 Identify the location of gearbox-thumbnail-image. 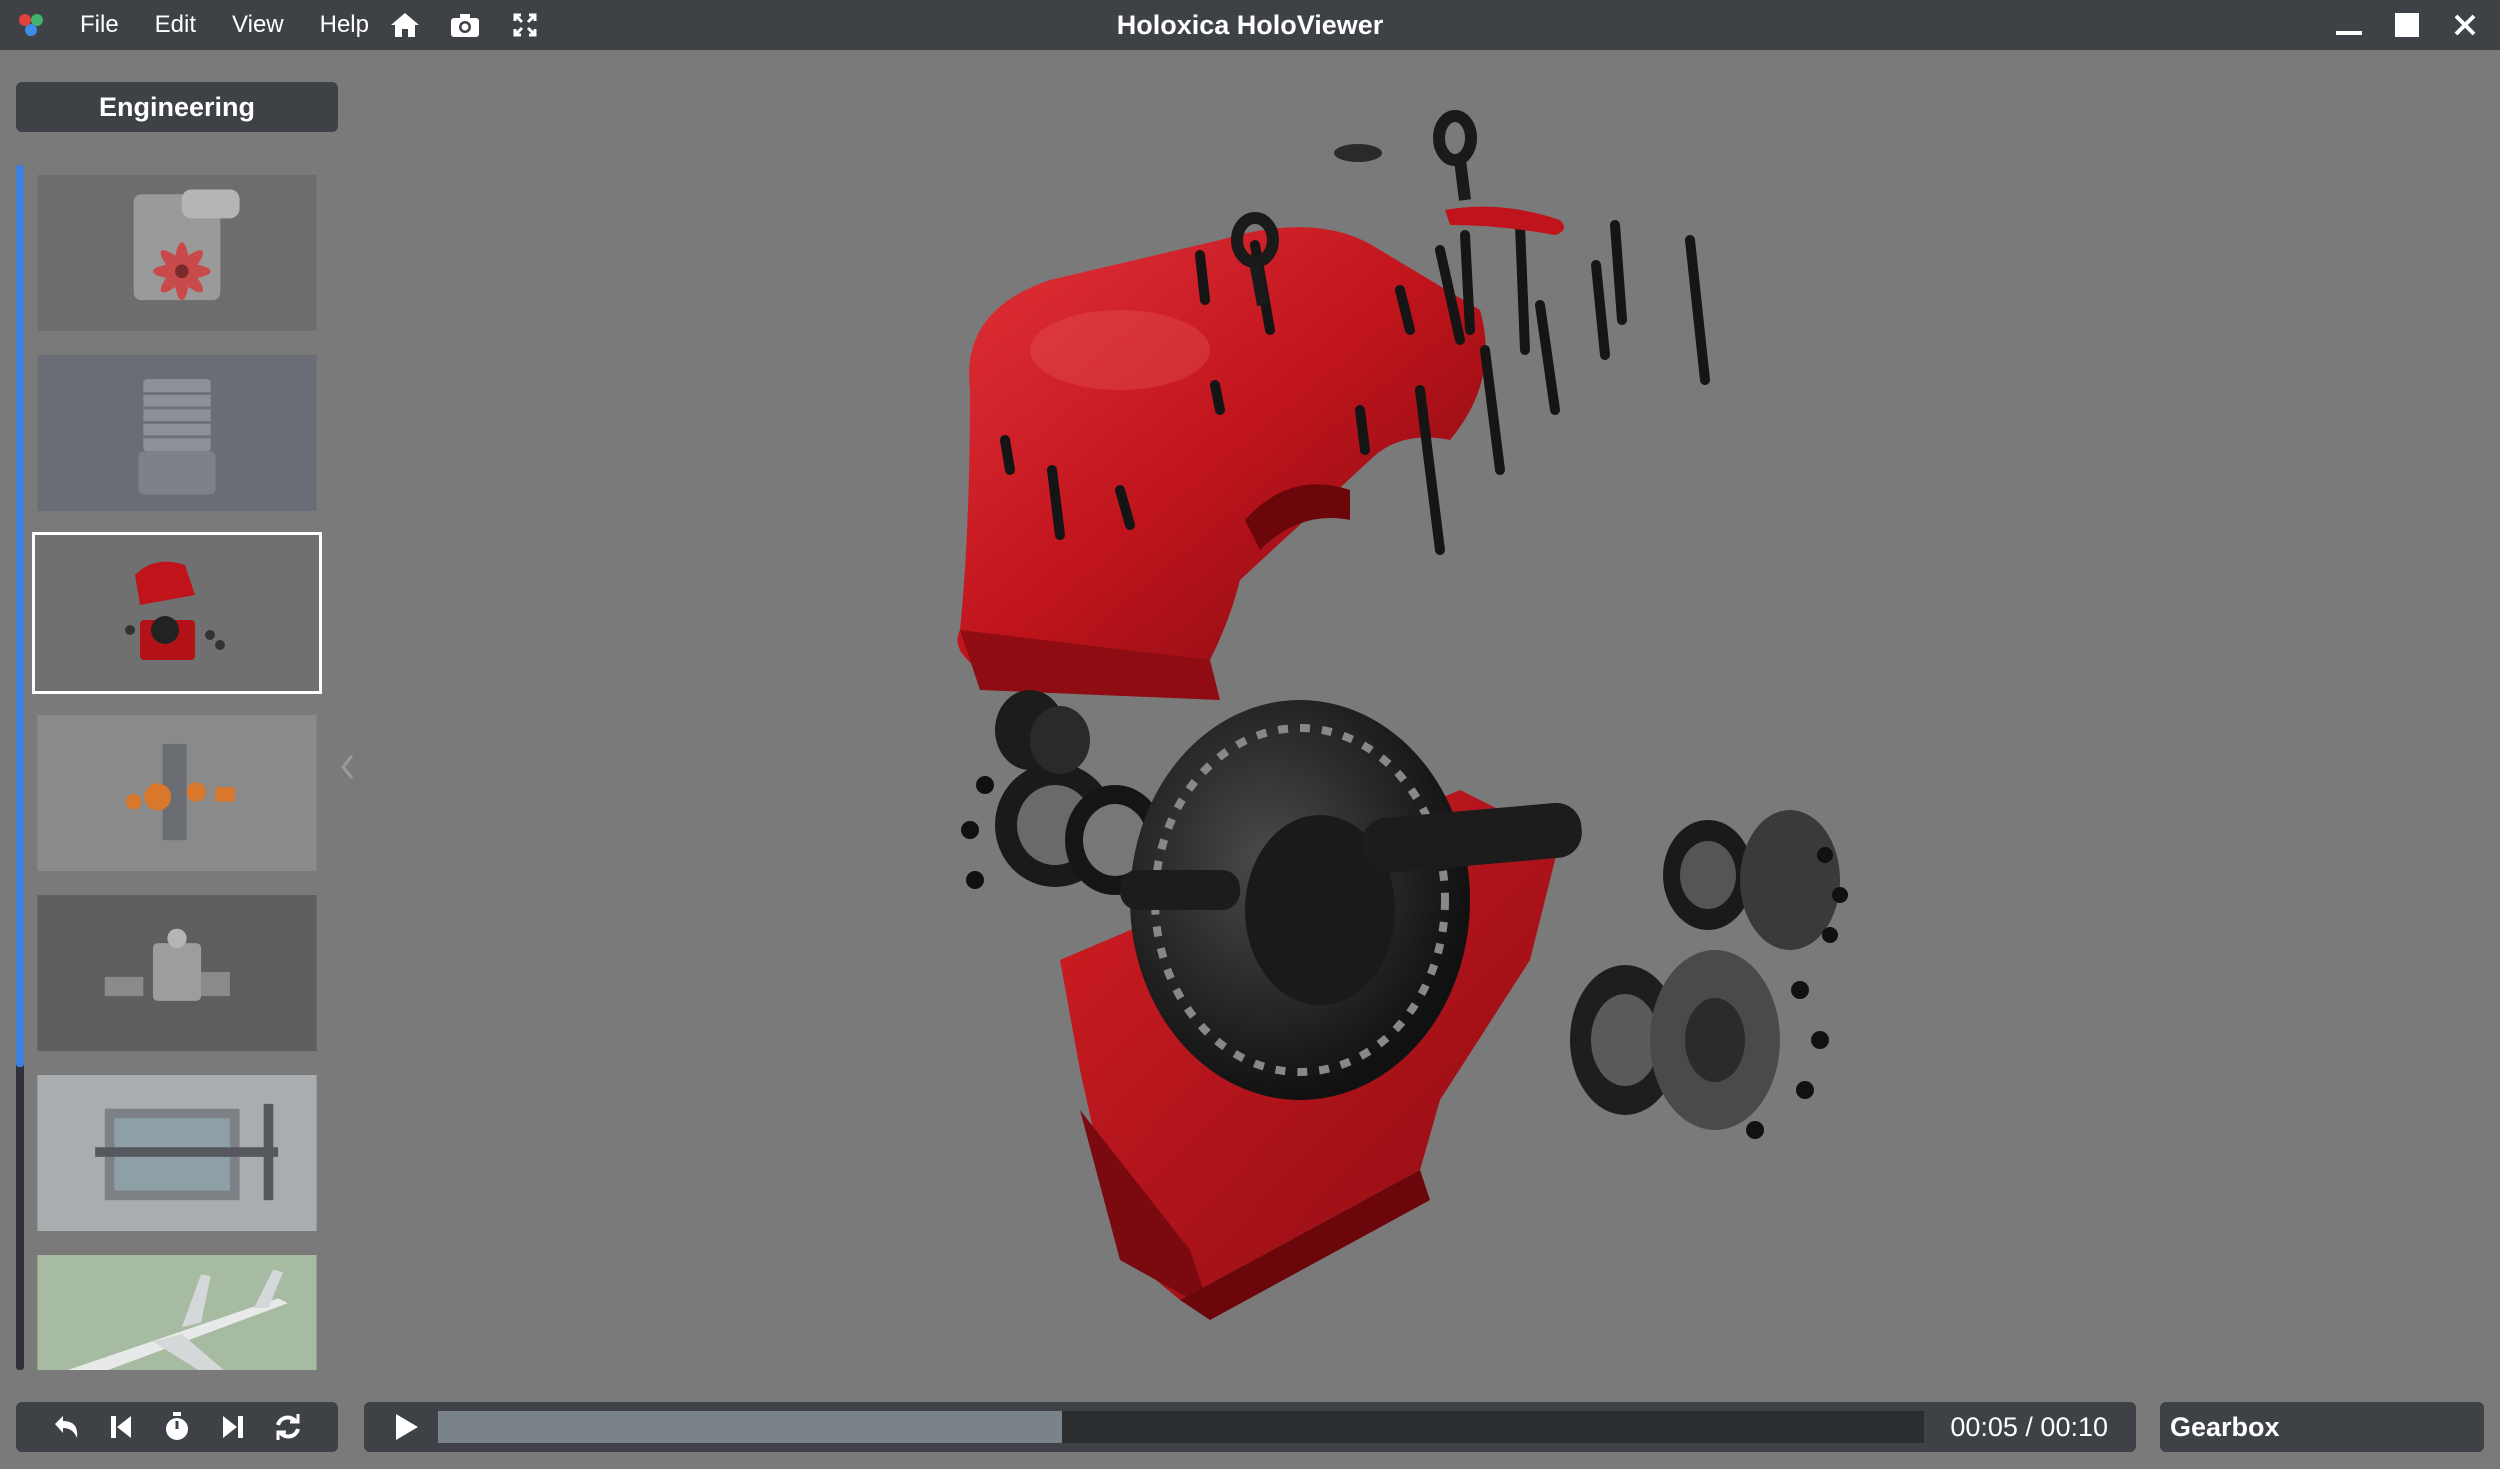
(177, 613).